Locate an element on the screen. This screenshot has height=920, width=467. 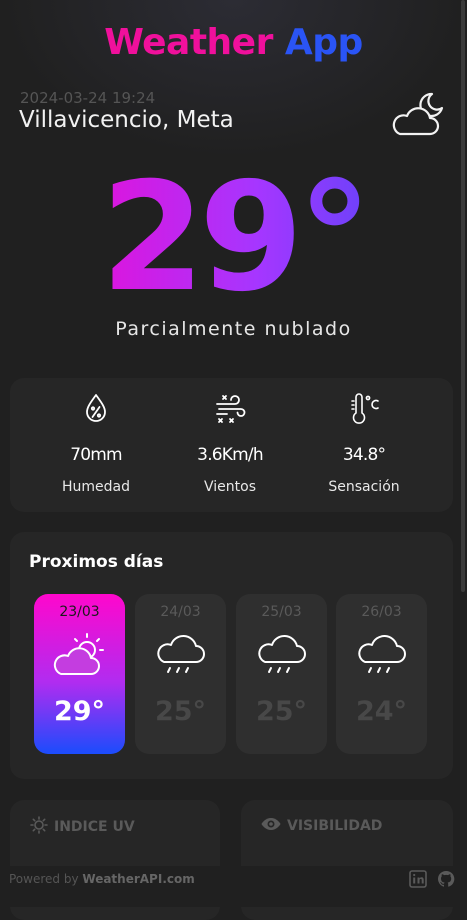
humidity-label: Humedad is located at coordinates (95, 487).